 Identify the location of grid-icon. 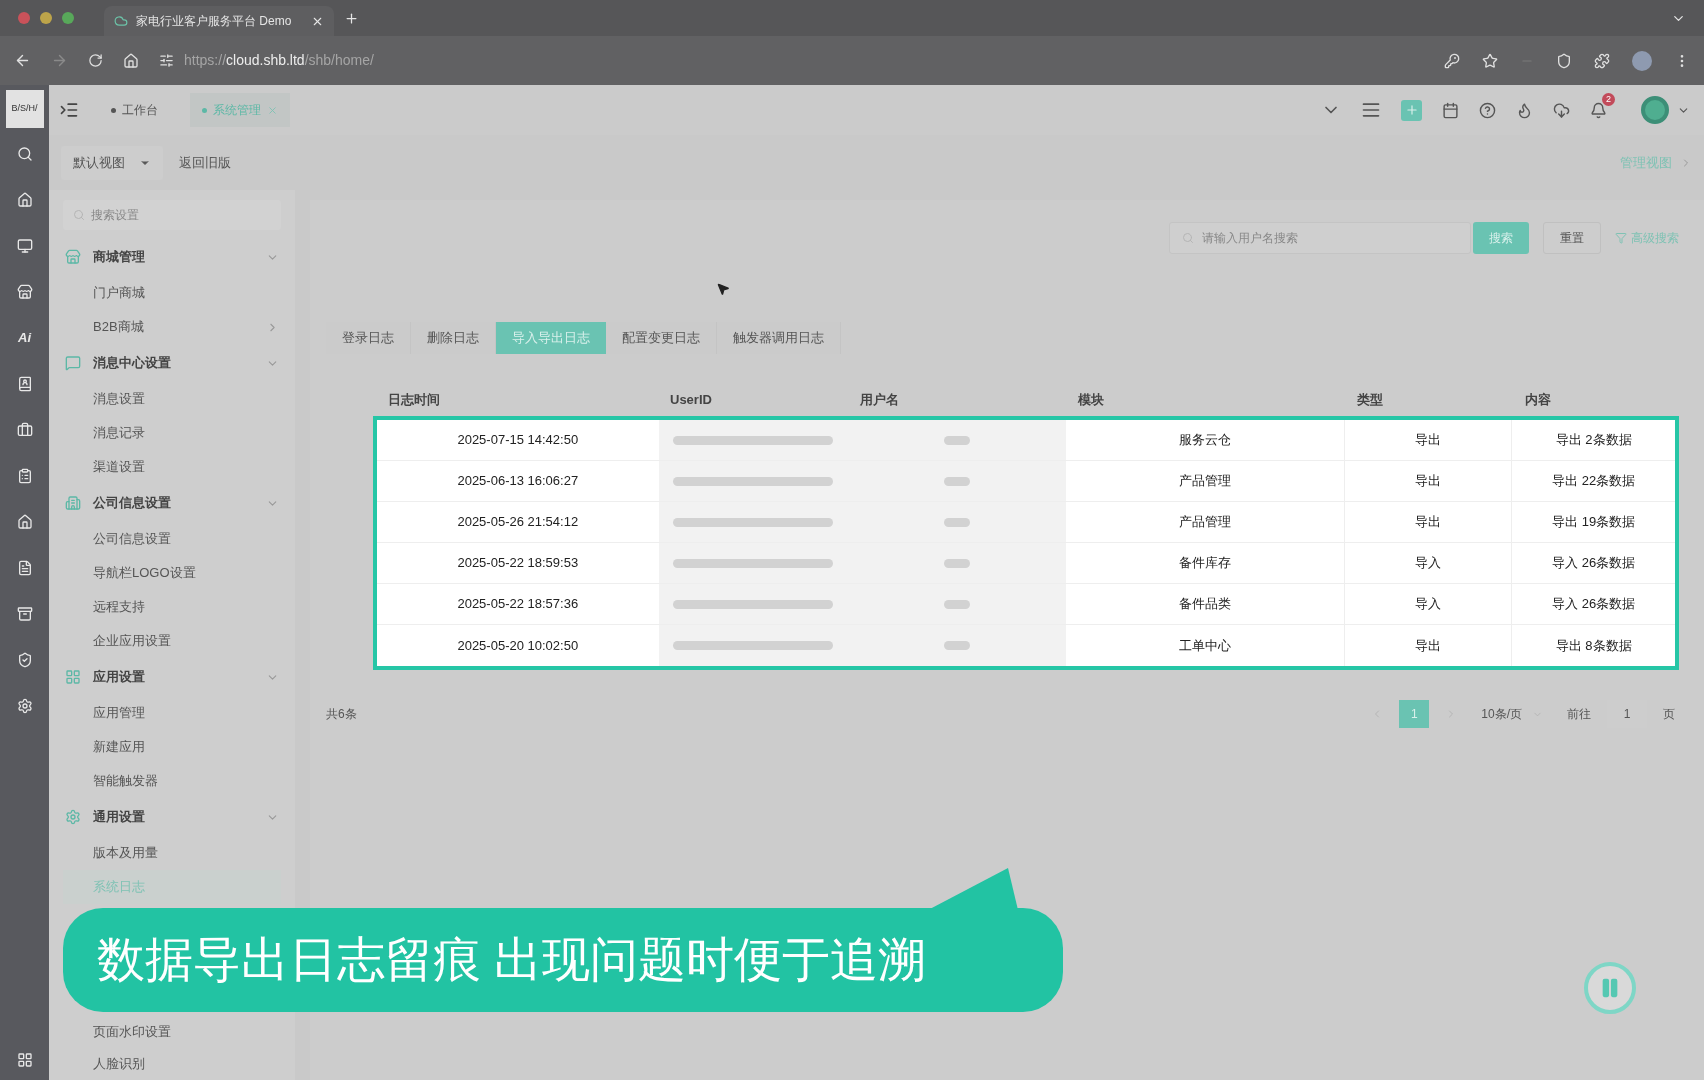
(73, 677).